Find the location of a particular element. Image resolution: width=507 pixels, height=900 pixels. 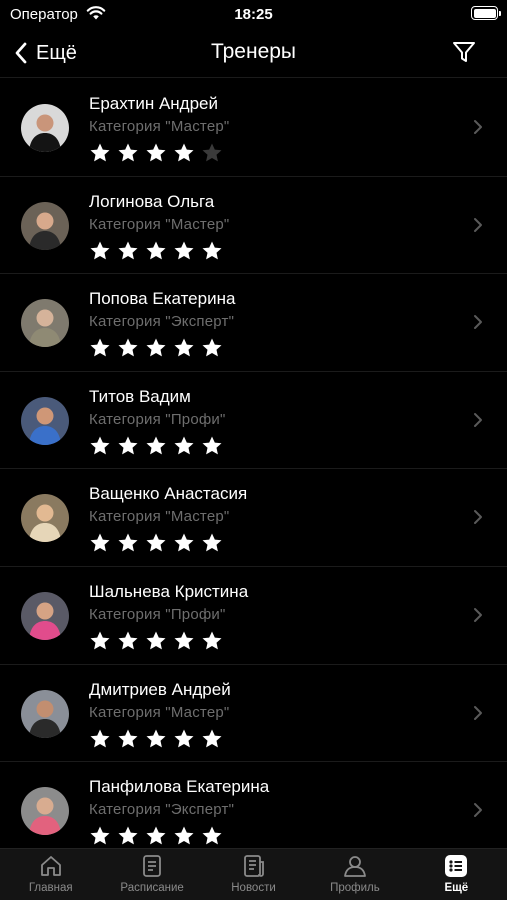

trainer-row: Ващенко Анастасия Категория "Мастер" is located at coordinates (253, 518).